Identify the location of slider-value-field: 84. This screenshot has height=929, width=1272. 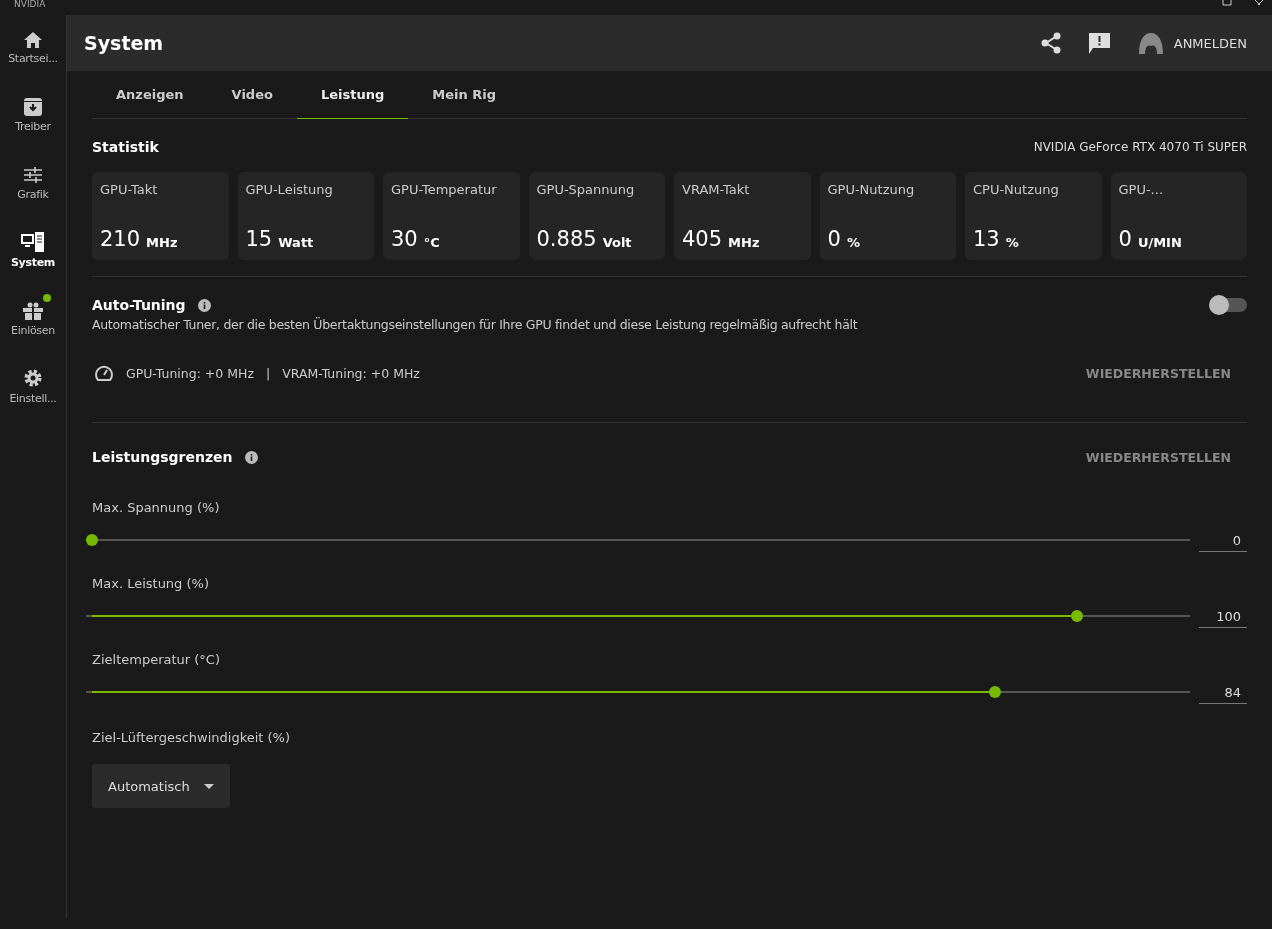
(1223, 691).